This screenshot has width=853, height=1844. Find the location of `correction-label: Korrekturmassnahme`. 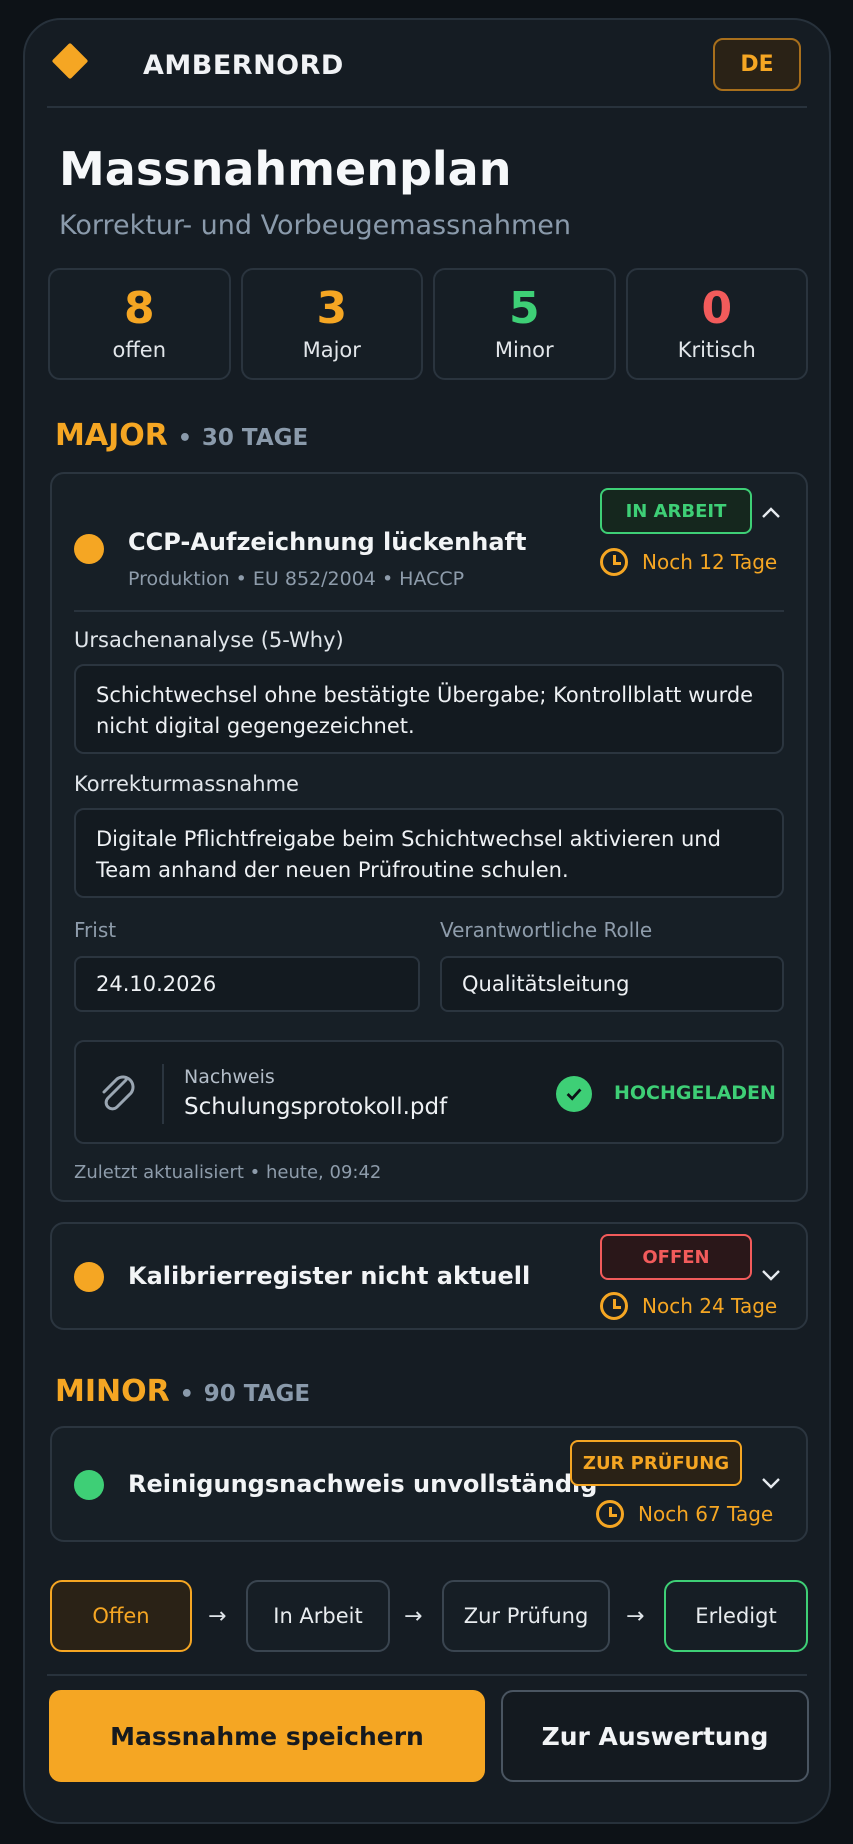

correction-label: Korrekturmassnahme is located at coordinates (186, 784).